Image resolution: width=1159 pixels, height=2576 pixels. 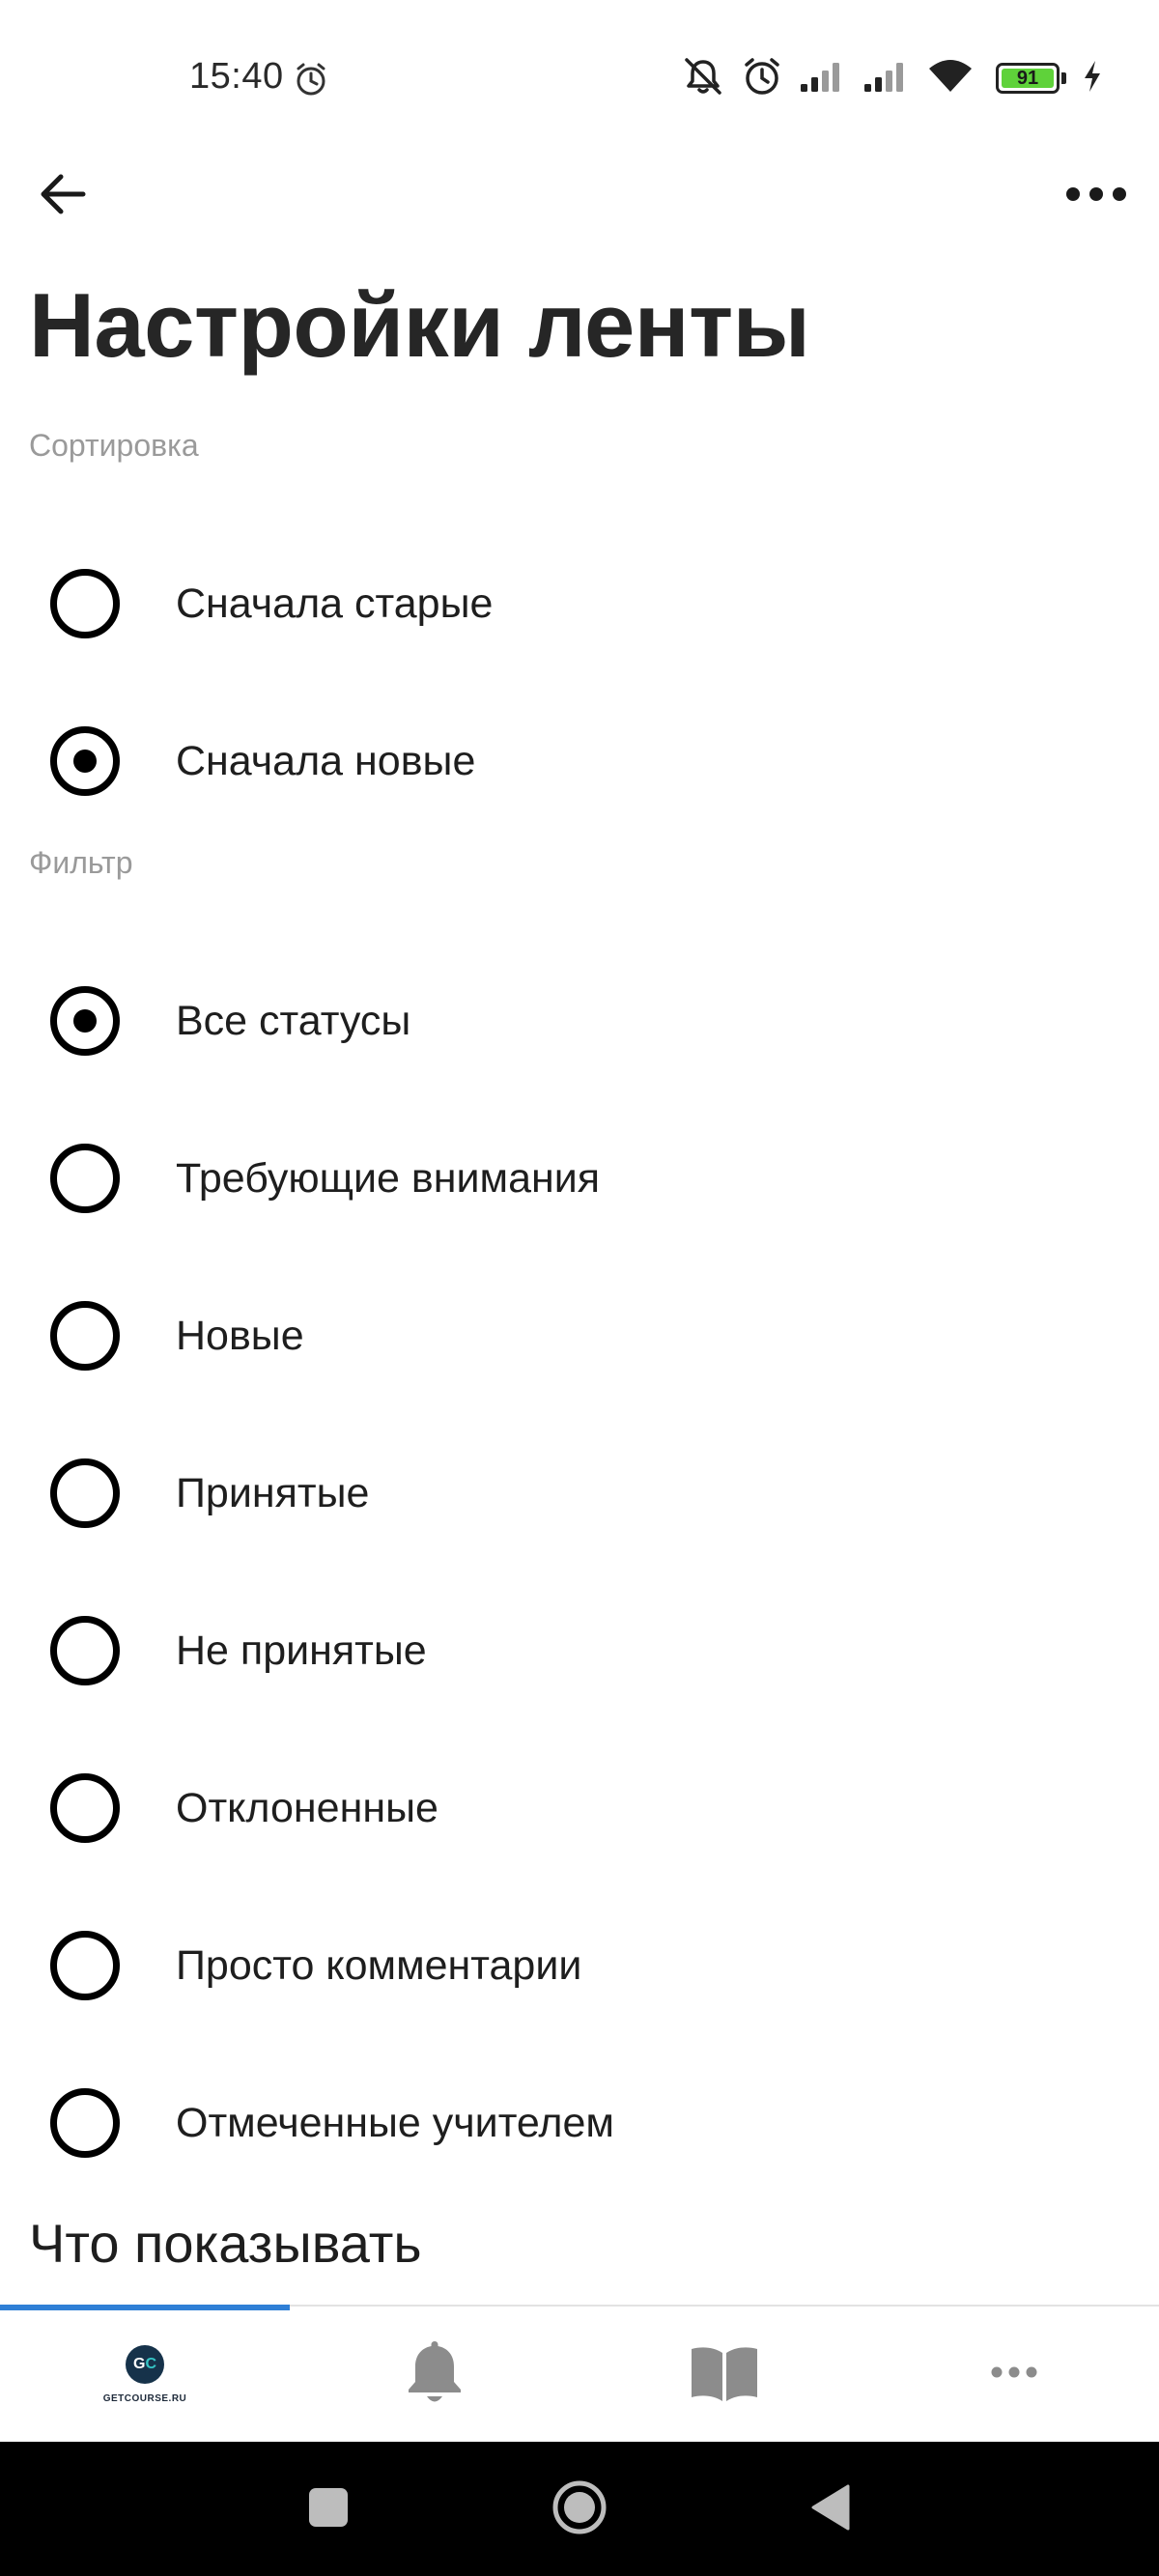 I want to click on mute-icon, so click(x=703, y=78).